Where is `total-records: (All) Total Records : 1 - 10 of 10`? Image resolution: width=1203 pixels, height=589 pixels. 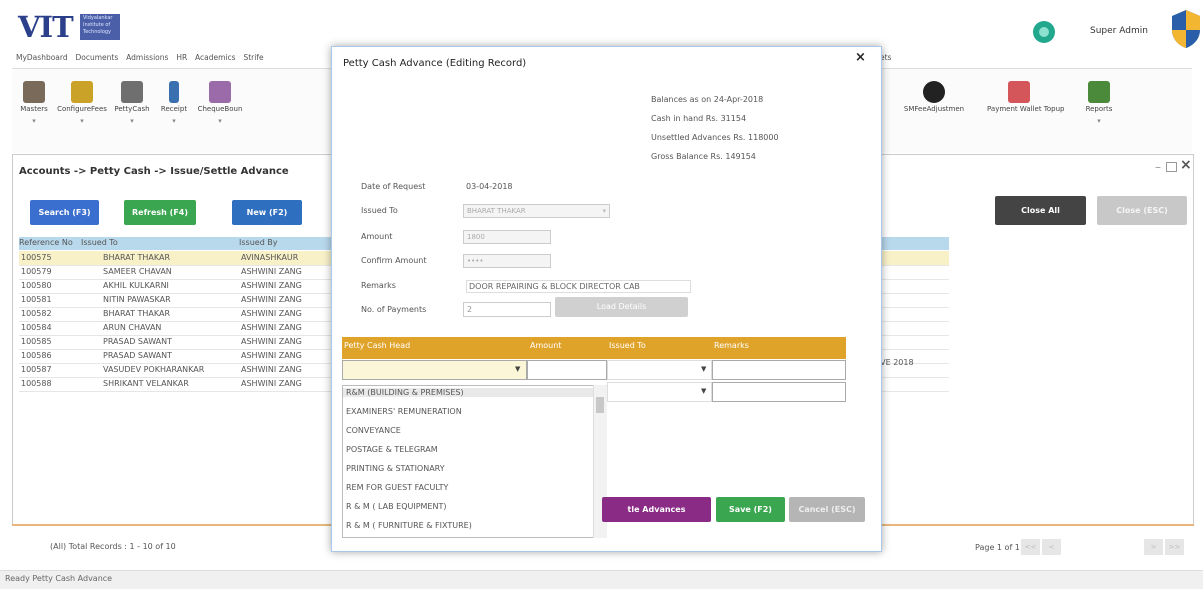 total-records: (All) Total Records : 1 - 10 of 10 is located at coordinates (113, 546).